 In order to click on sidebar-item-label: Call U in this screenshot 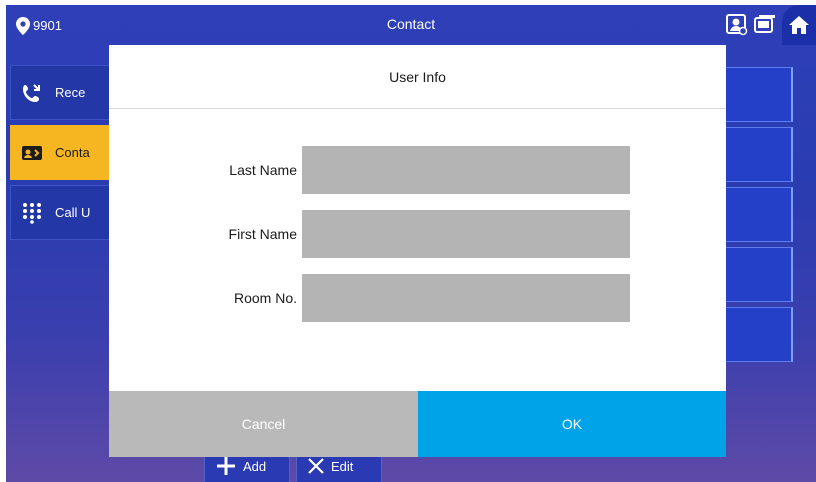, I will do `click(73, 212)`.